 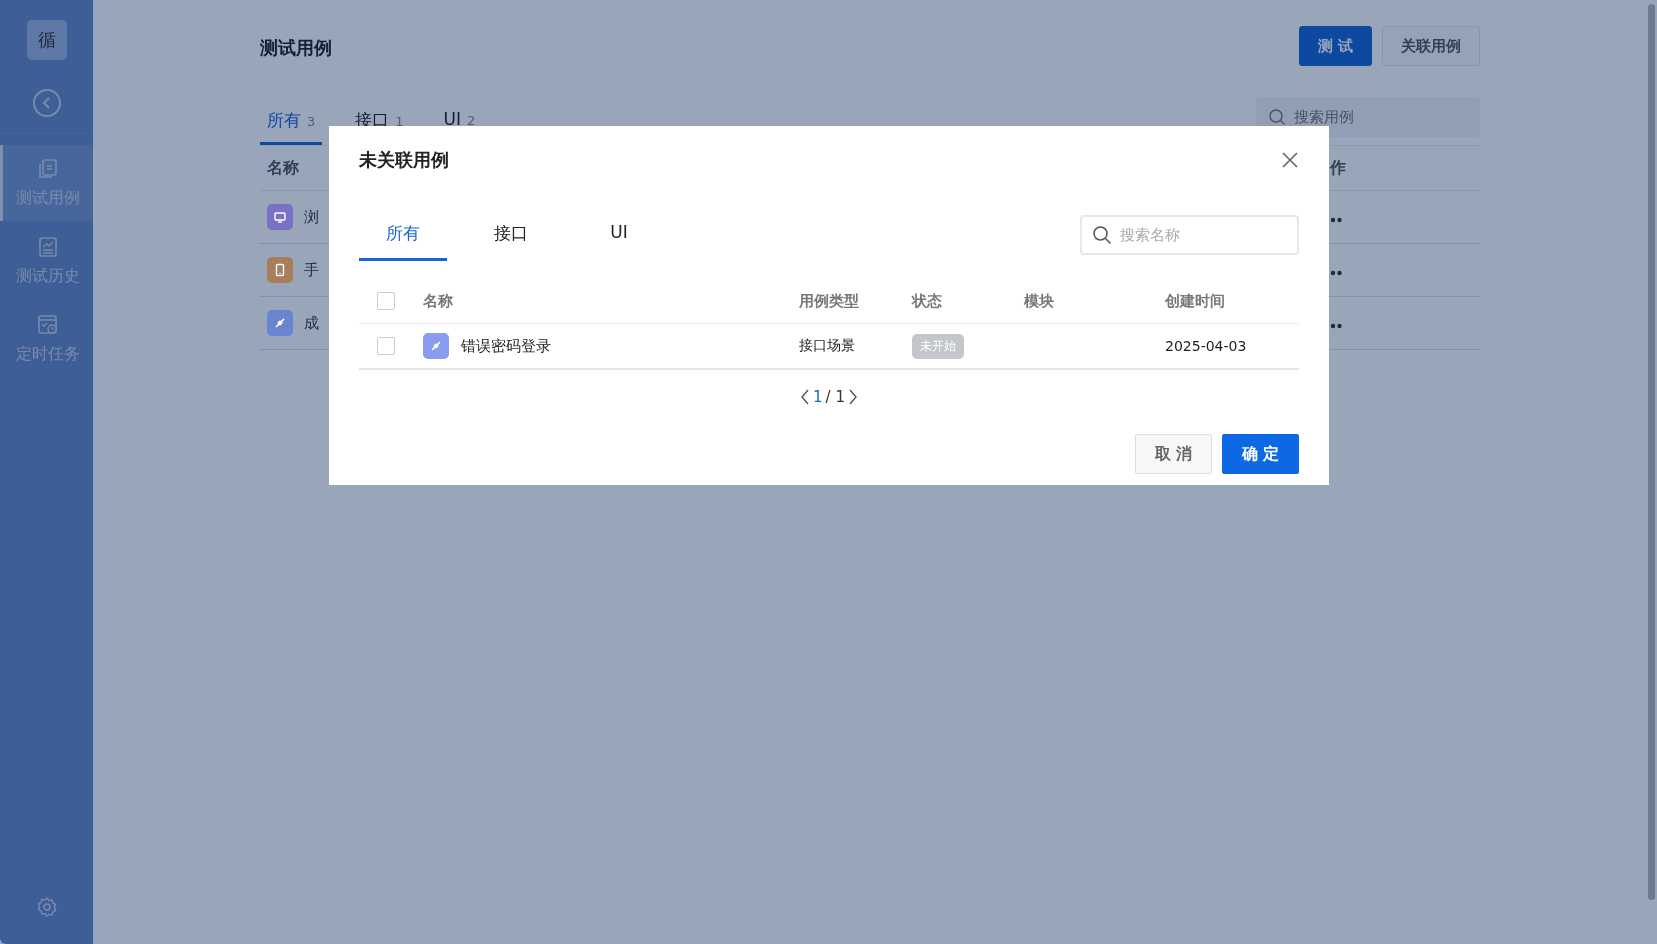 I want to click on case-name: 成, so click(x=311, y=323).